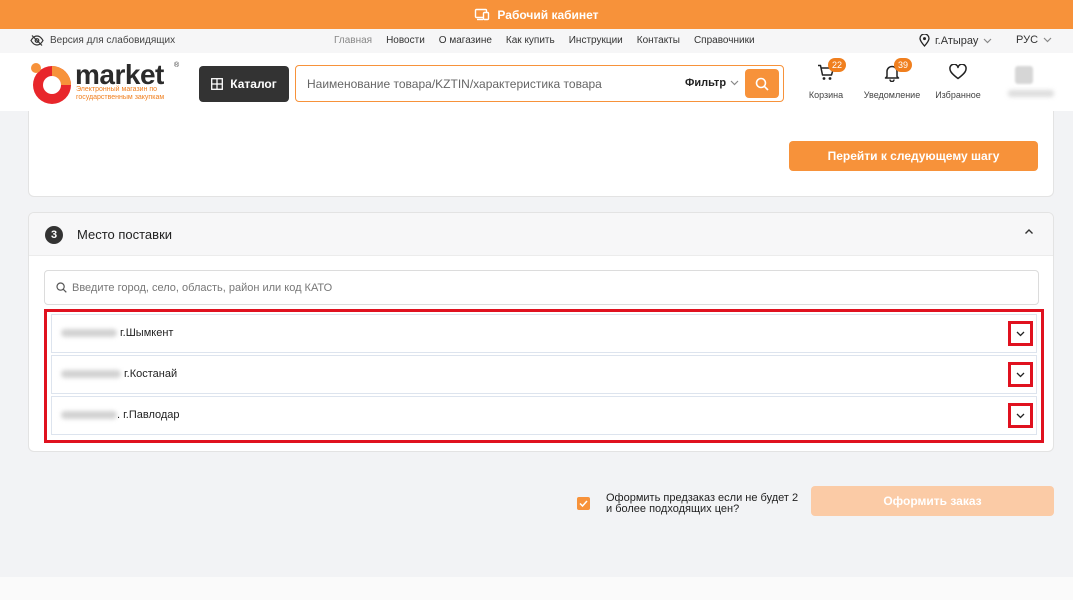 The height and width of the screenshot is (600, 1073). I want to click on profile-menu, so click(1031, 84).